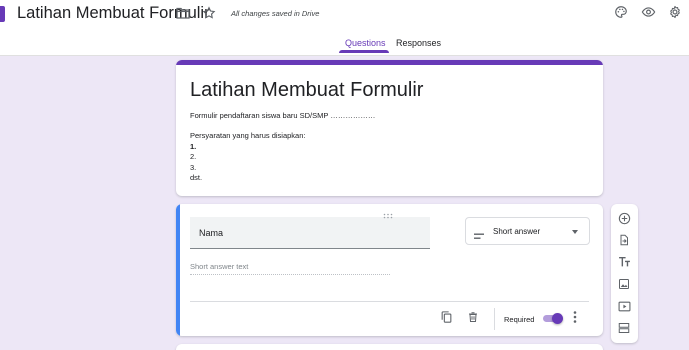 The width and height of the screenshot is (689, 350). I want to click on form-title: Latihan Membuat Formulir, so click(306, 90).